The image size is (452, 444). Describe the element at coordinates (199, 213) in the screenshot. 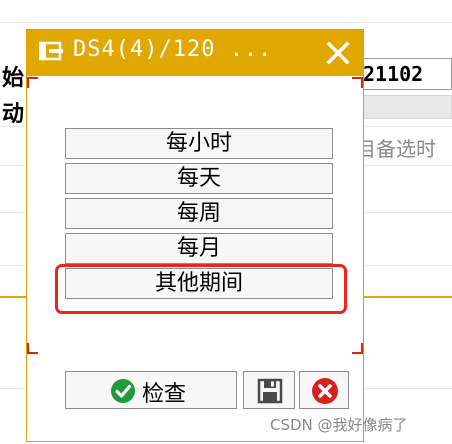

I see `option-weekly-button: 每周` at that location.